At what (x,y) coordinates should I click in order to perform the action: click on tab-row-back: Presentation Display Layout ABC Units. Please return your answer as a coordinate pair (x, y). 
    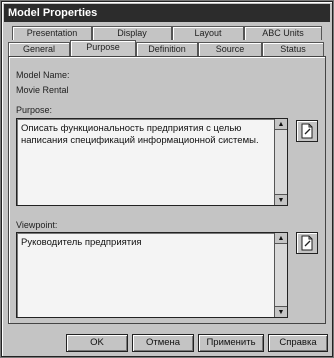
    Looking at the image, I should click on (167, 33).